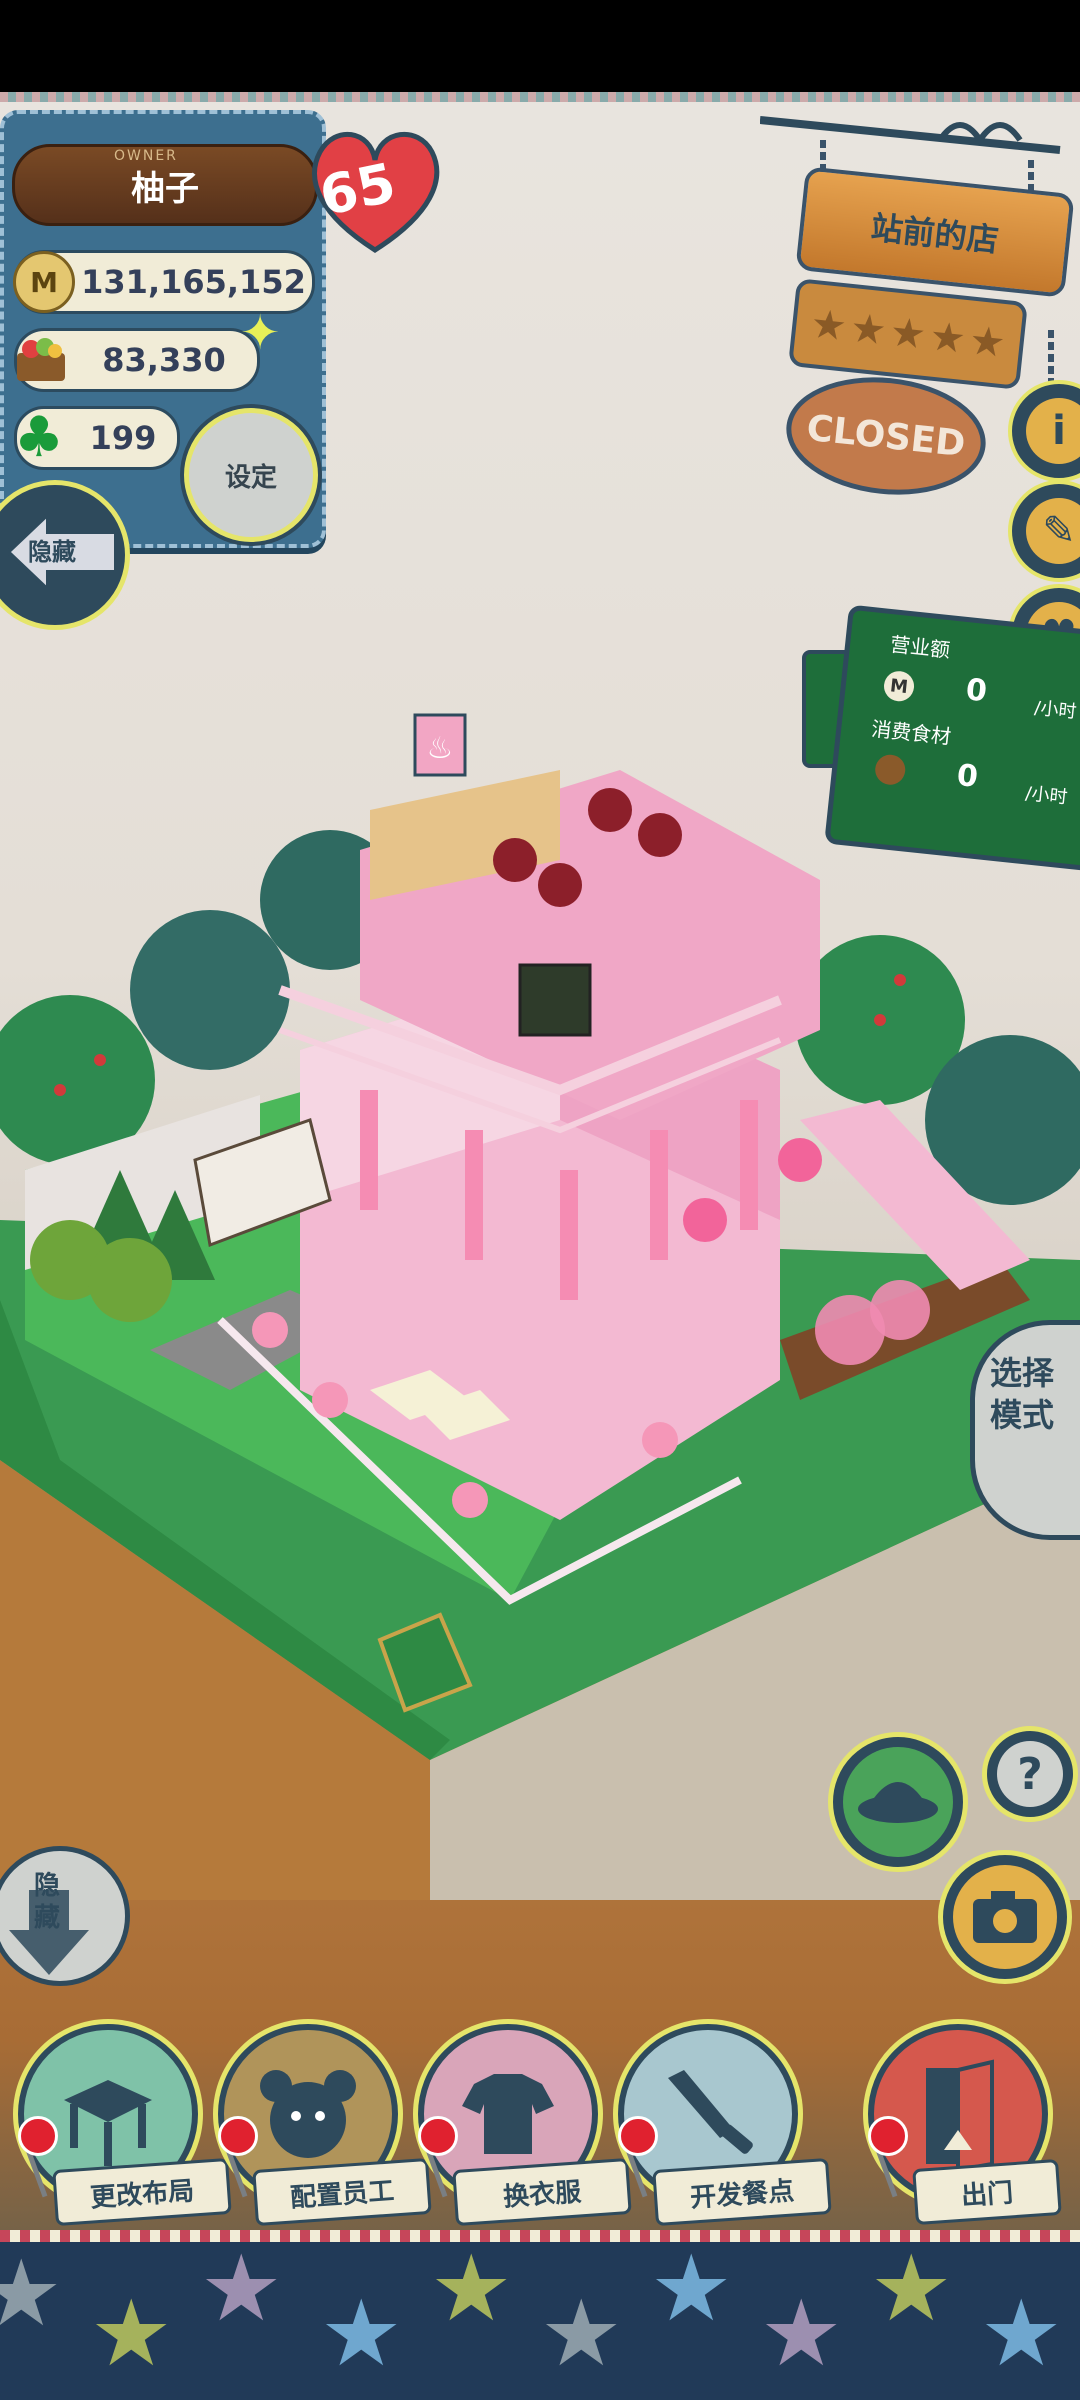 The image size is (1080, 2400). I want to click on menu-change-layout: 更改布局, so click(125, 2125).